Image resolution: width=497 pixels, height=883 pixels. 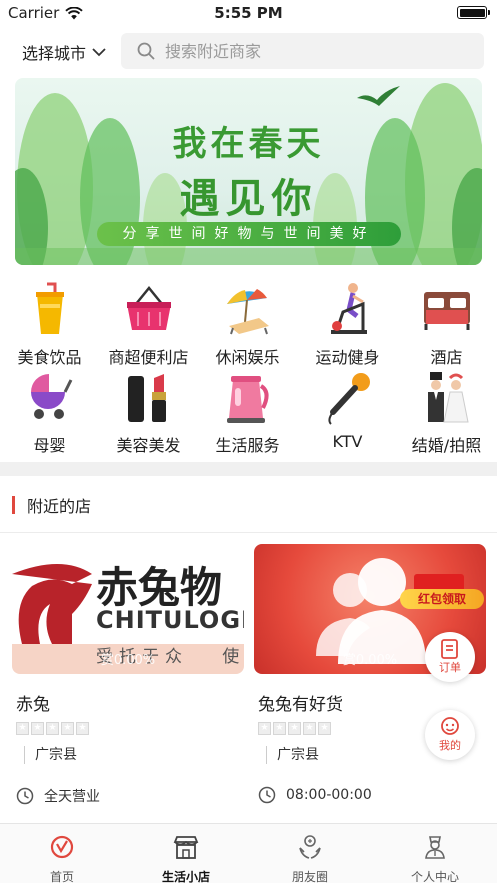 I want to click on category-item-supermarket: 商超便利店, so click(x=148, y=324).